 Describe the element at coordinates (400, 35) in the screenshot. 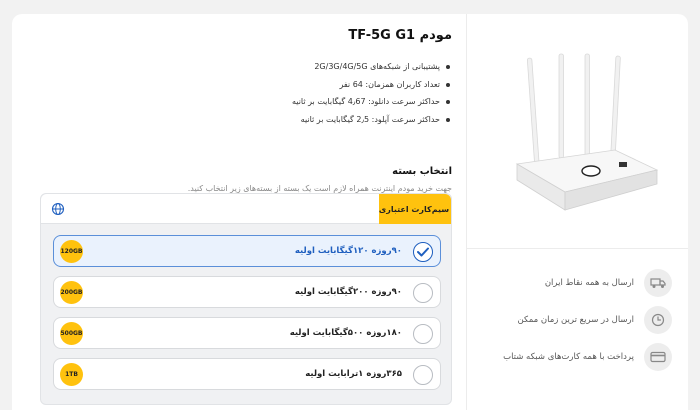

I see `product-title: مودم TF-5G G1` at that location.